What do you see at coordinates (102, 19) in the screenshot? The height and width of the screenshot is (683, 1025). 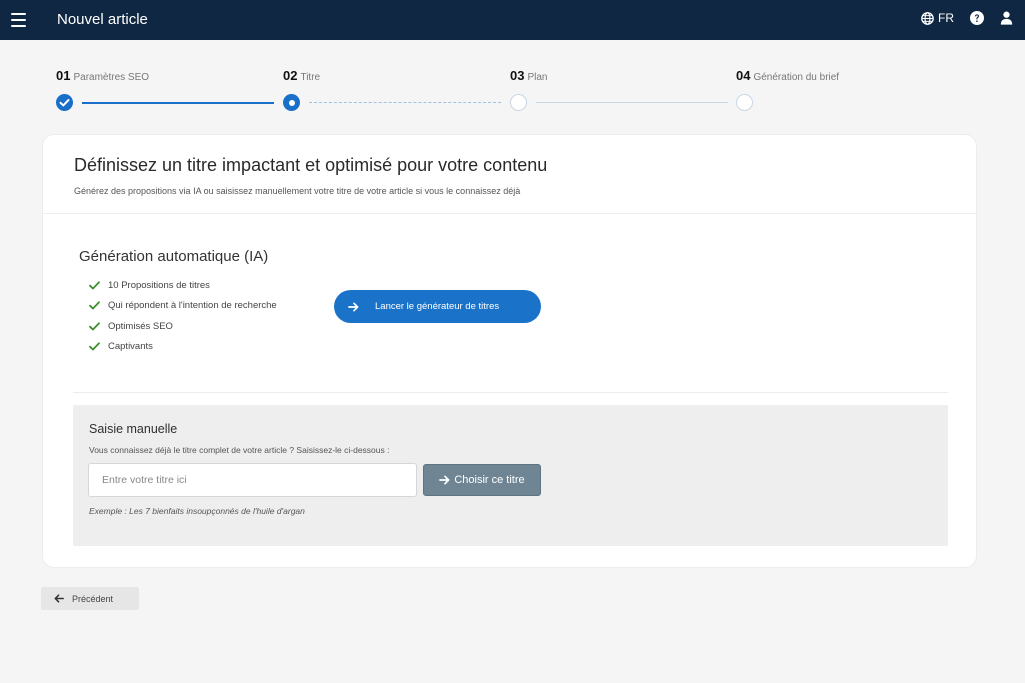 I see `page-title: Nouvel article` at bounding box center [102, 19].